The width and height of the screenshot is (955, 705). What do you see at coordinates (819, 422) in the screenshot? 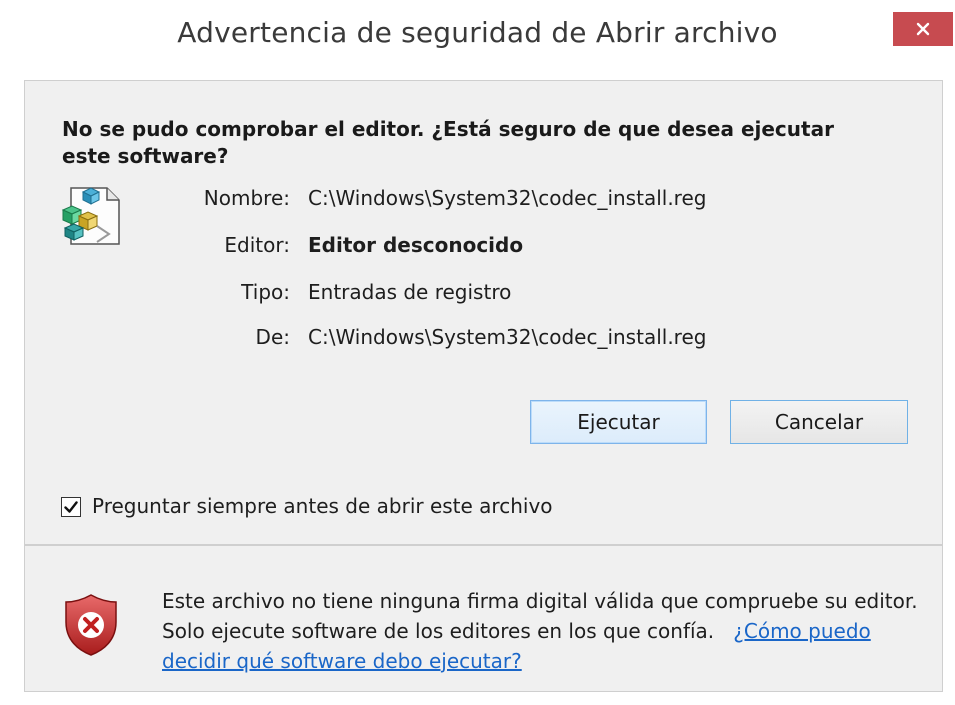
I see `cancel-button: Cancelar` at bounding box center [819, 422].